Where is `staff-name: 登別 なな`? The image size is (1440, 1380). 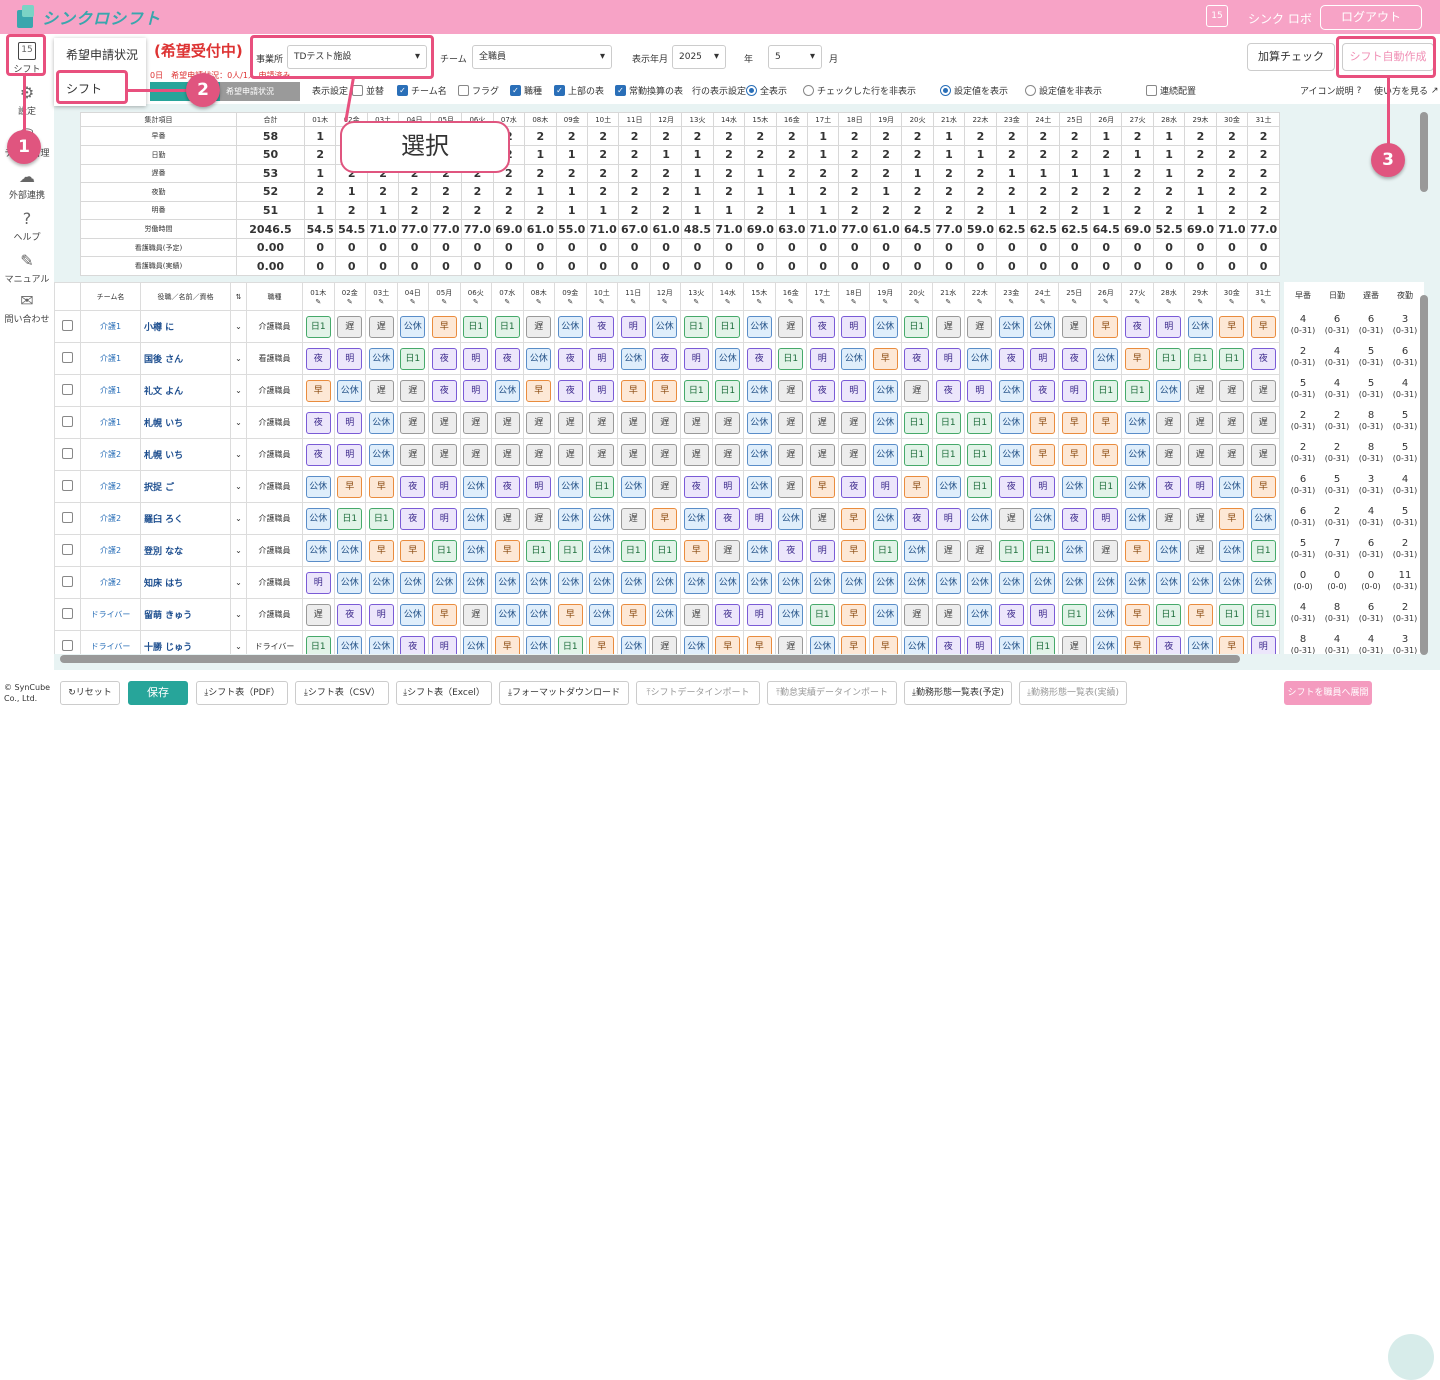
staff-name: 登別 なな is located at coordinates (185, 550).